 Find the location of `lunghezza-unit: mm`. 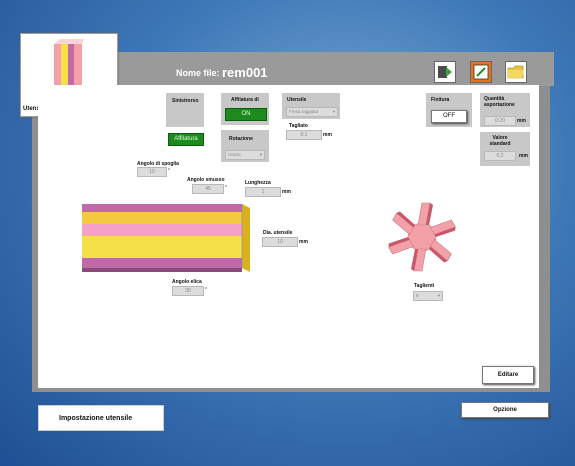

lunghezza-unit: mm is located at coordinates (286, 192).